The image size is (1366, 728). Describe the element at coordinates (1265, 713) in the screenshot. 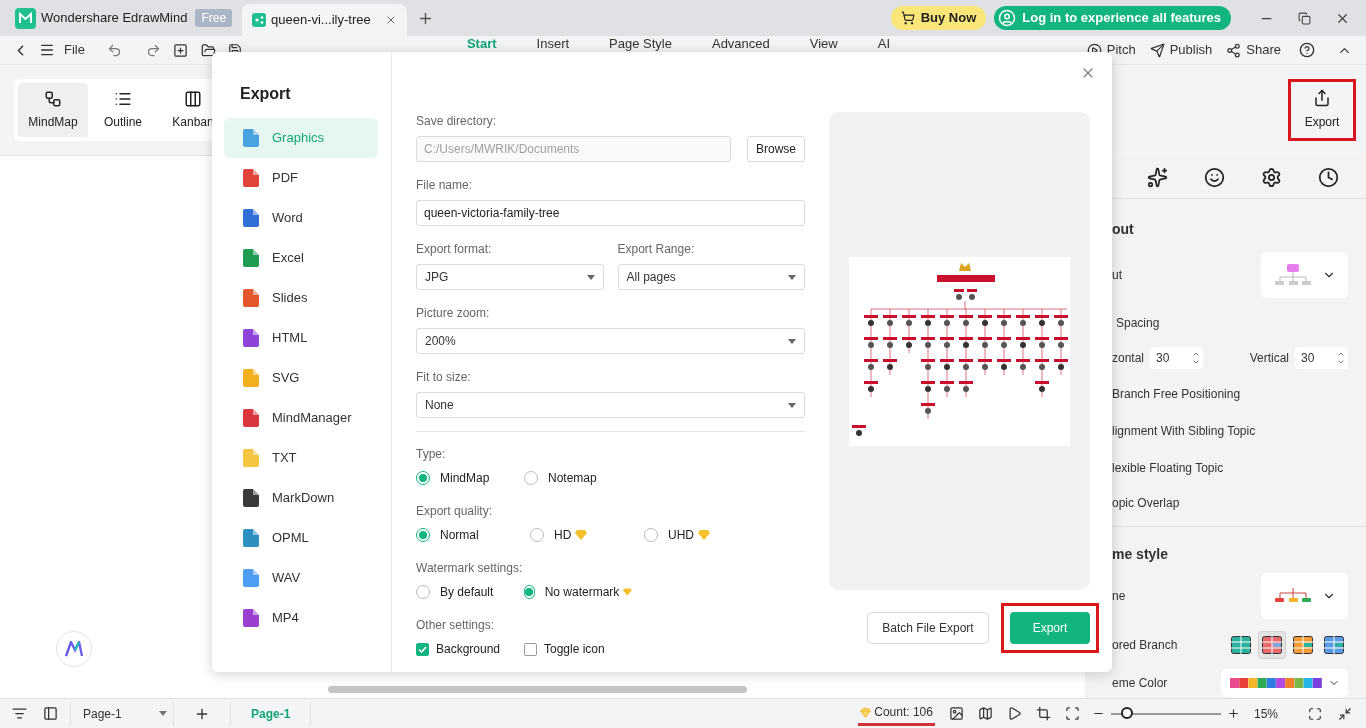

I see `zoom-dropdown: 15%` at that location.